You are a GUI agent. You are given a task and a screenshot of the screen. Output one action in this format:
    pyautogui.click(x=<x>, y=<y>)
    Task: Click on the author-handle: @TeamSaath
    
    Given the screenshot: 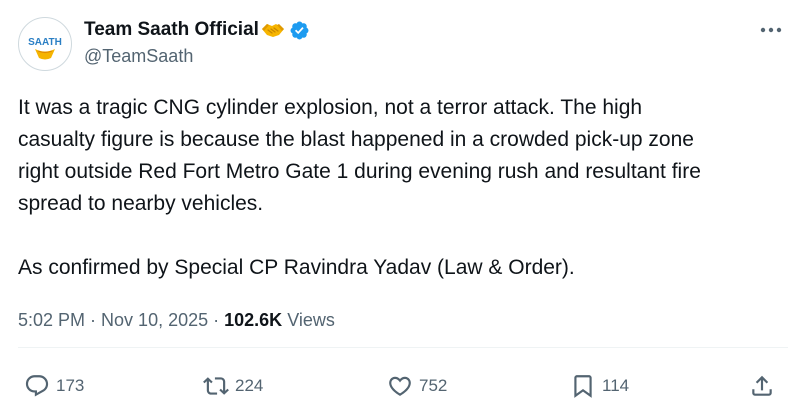 What is the action you would take?
    pyautogui.click(x=138, y=56)
    